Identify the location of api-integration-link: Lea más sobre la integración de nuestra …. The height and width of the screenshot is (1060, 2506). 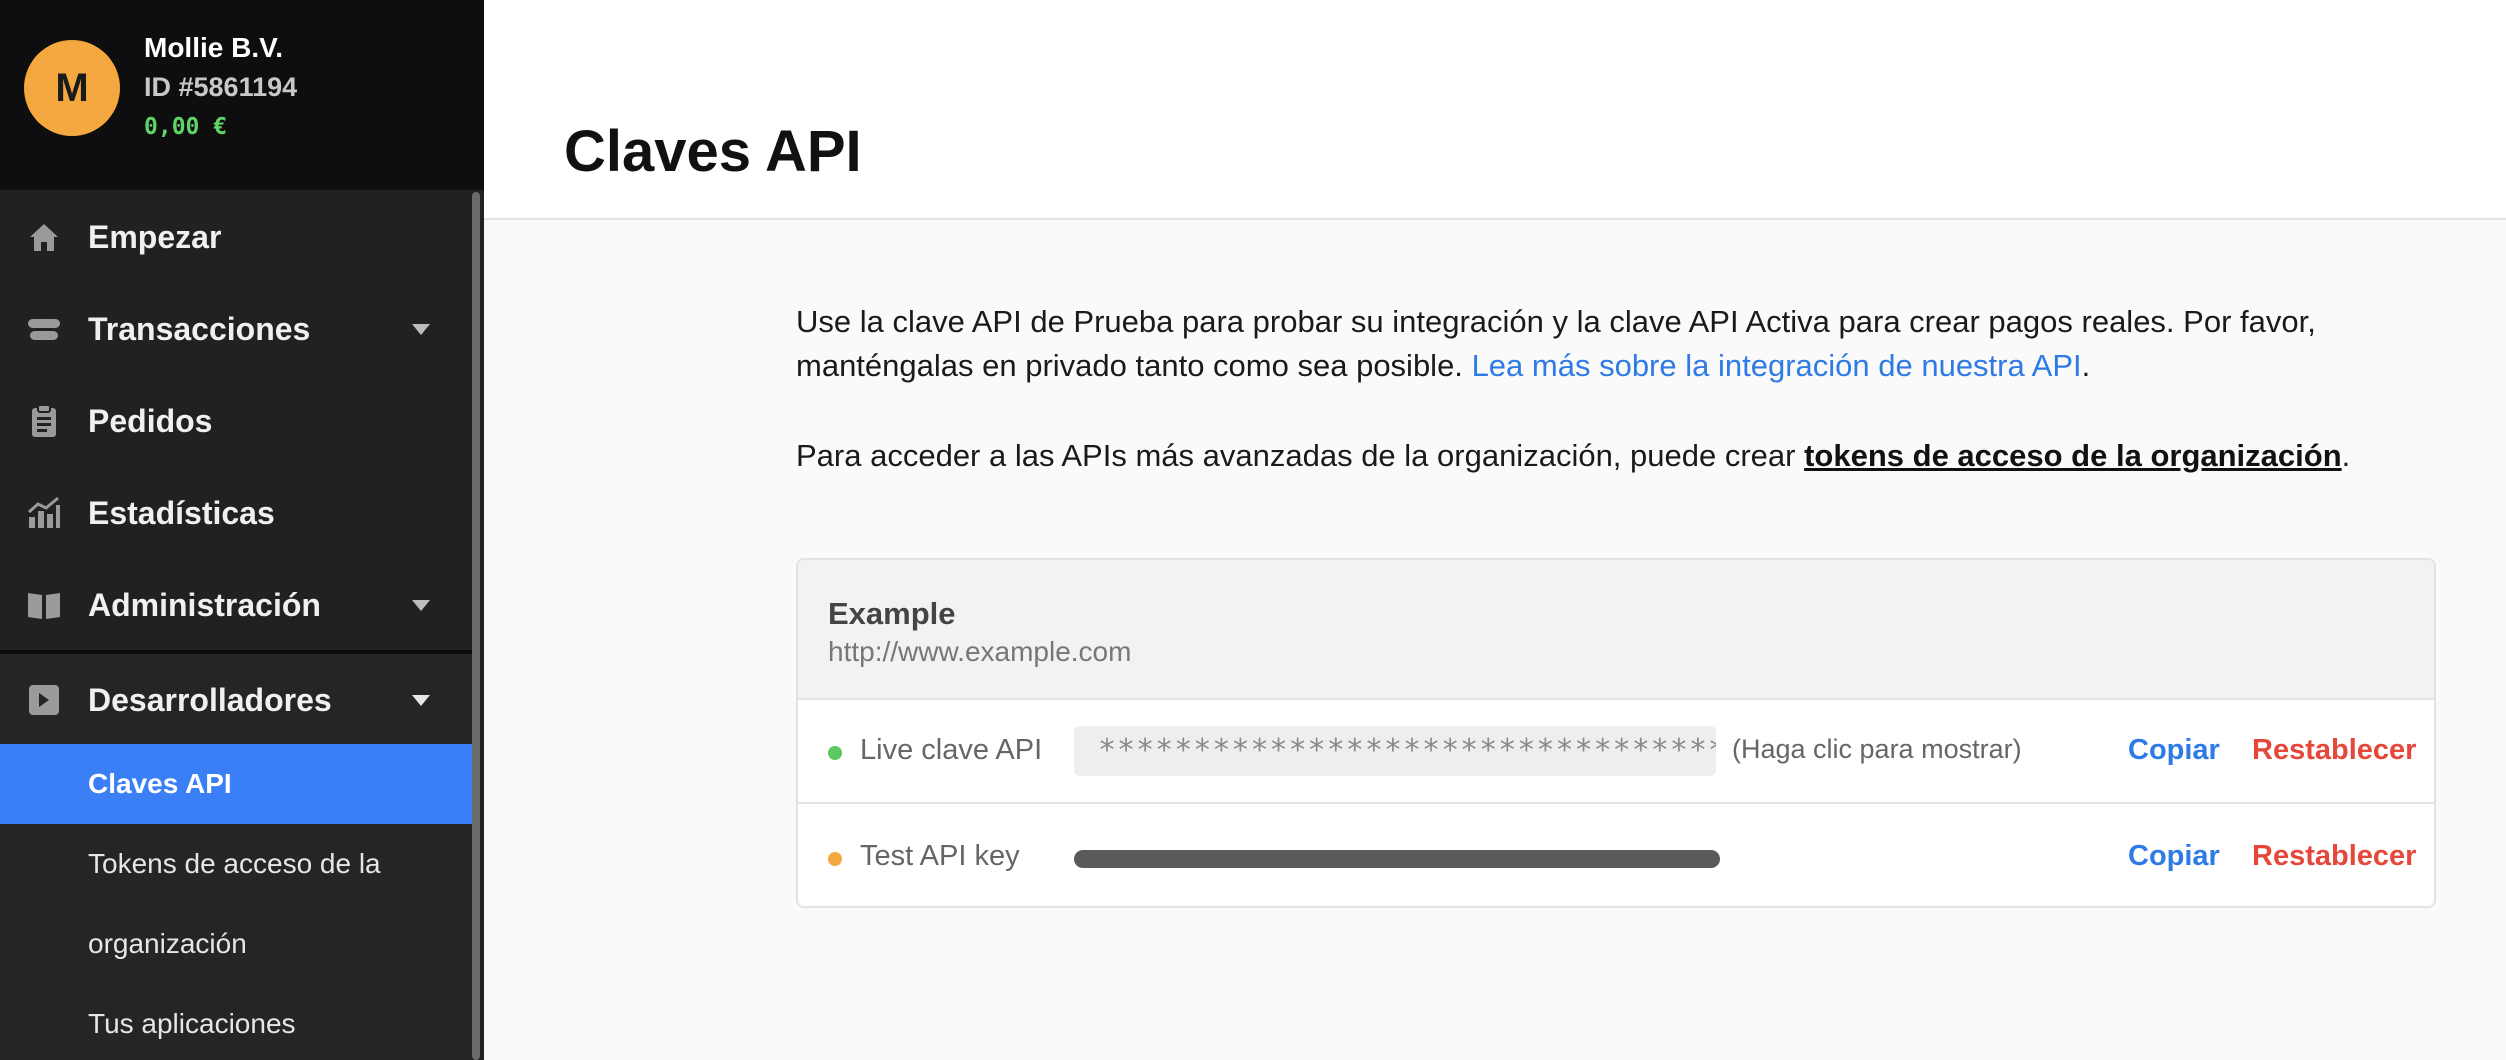
(1777, 365).